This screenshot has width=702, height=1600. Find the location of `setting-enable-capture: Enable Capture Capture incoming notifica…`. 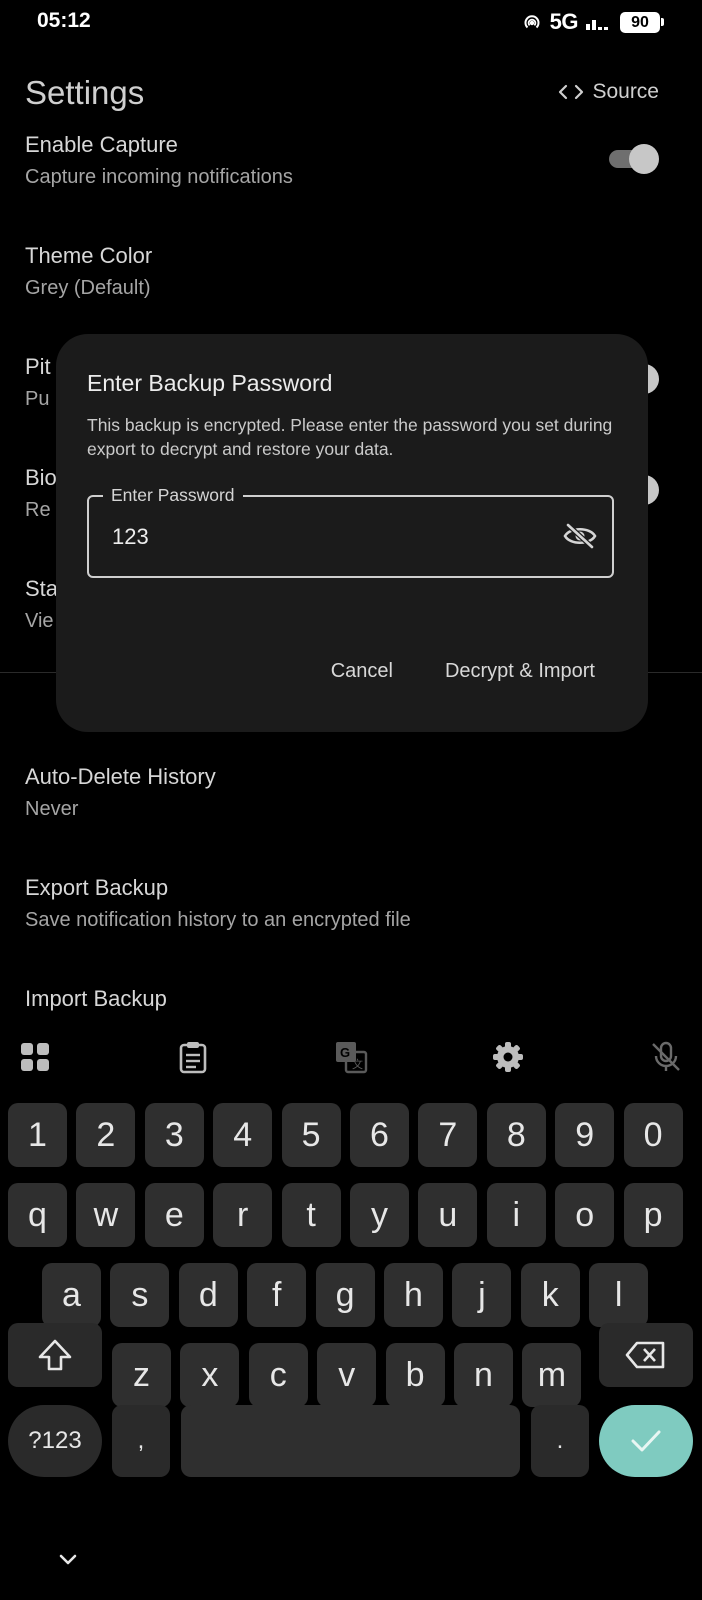

setting-enable-capture: Enable Capture Capture incoming notifica… is located at coordinates (351, 160).